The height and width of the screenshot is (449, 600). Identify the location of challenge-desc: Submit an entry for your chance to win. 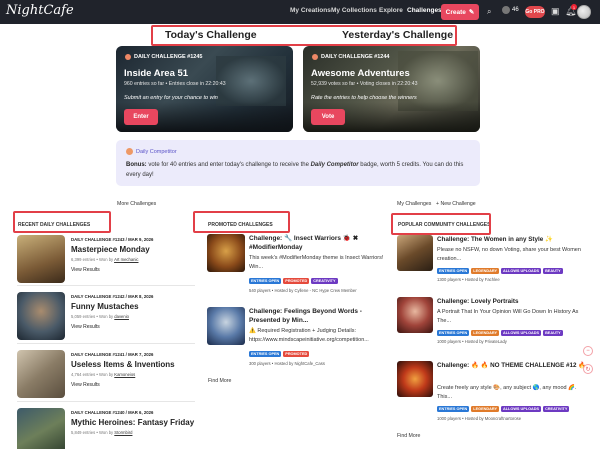
(171, 98).